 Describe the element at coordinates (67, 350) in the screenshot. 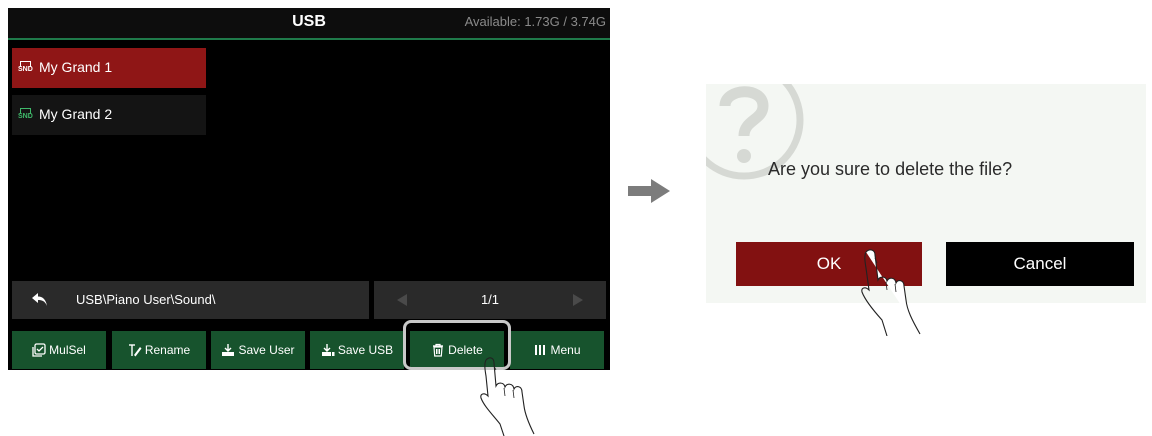

I see `mulsel-label: MulSel` at that location.